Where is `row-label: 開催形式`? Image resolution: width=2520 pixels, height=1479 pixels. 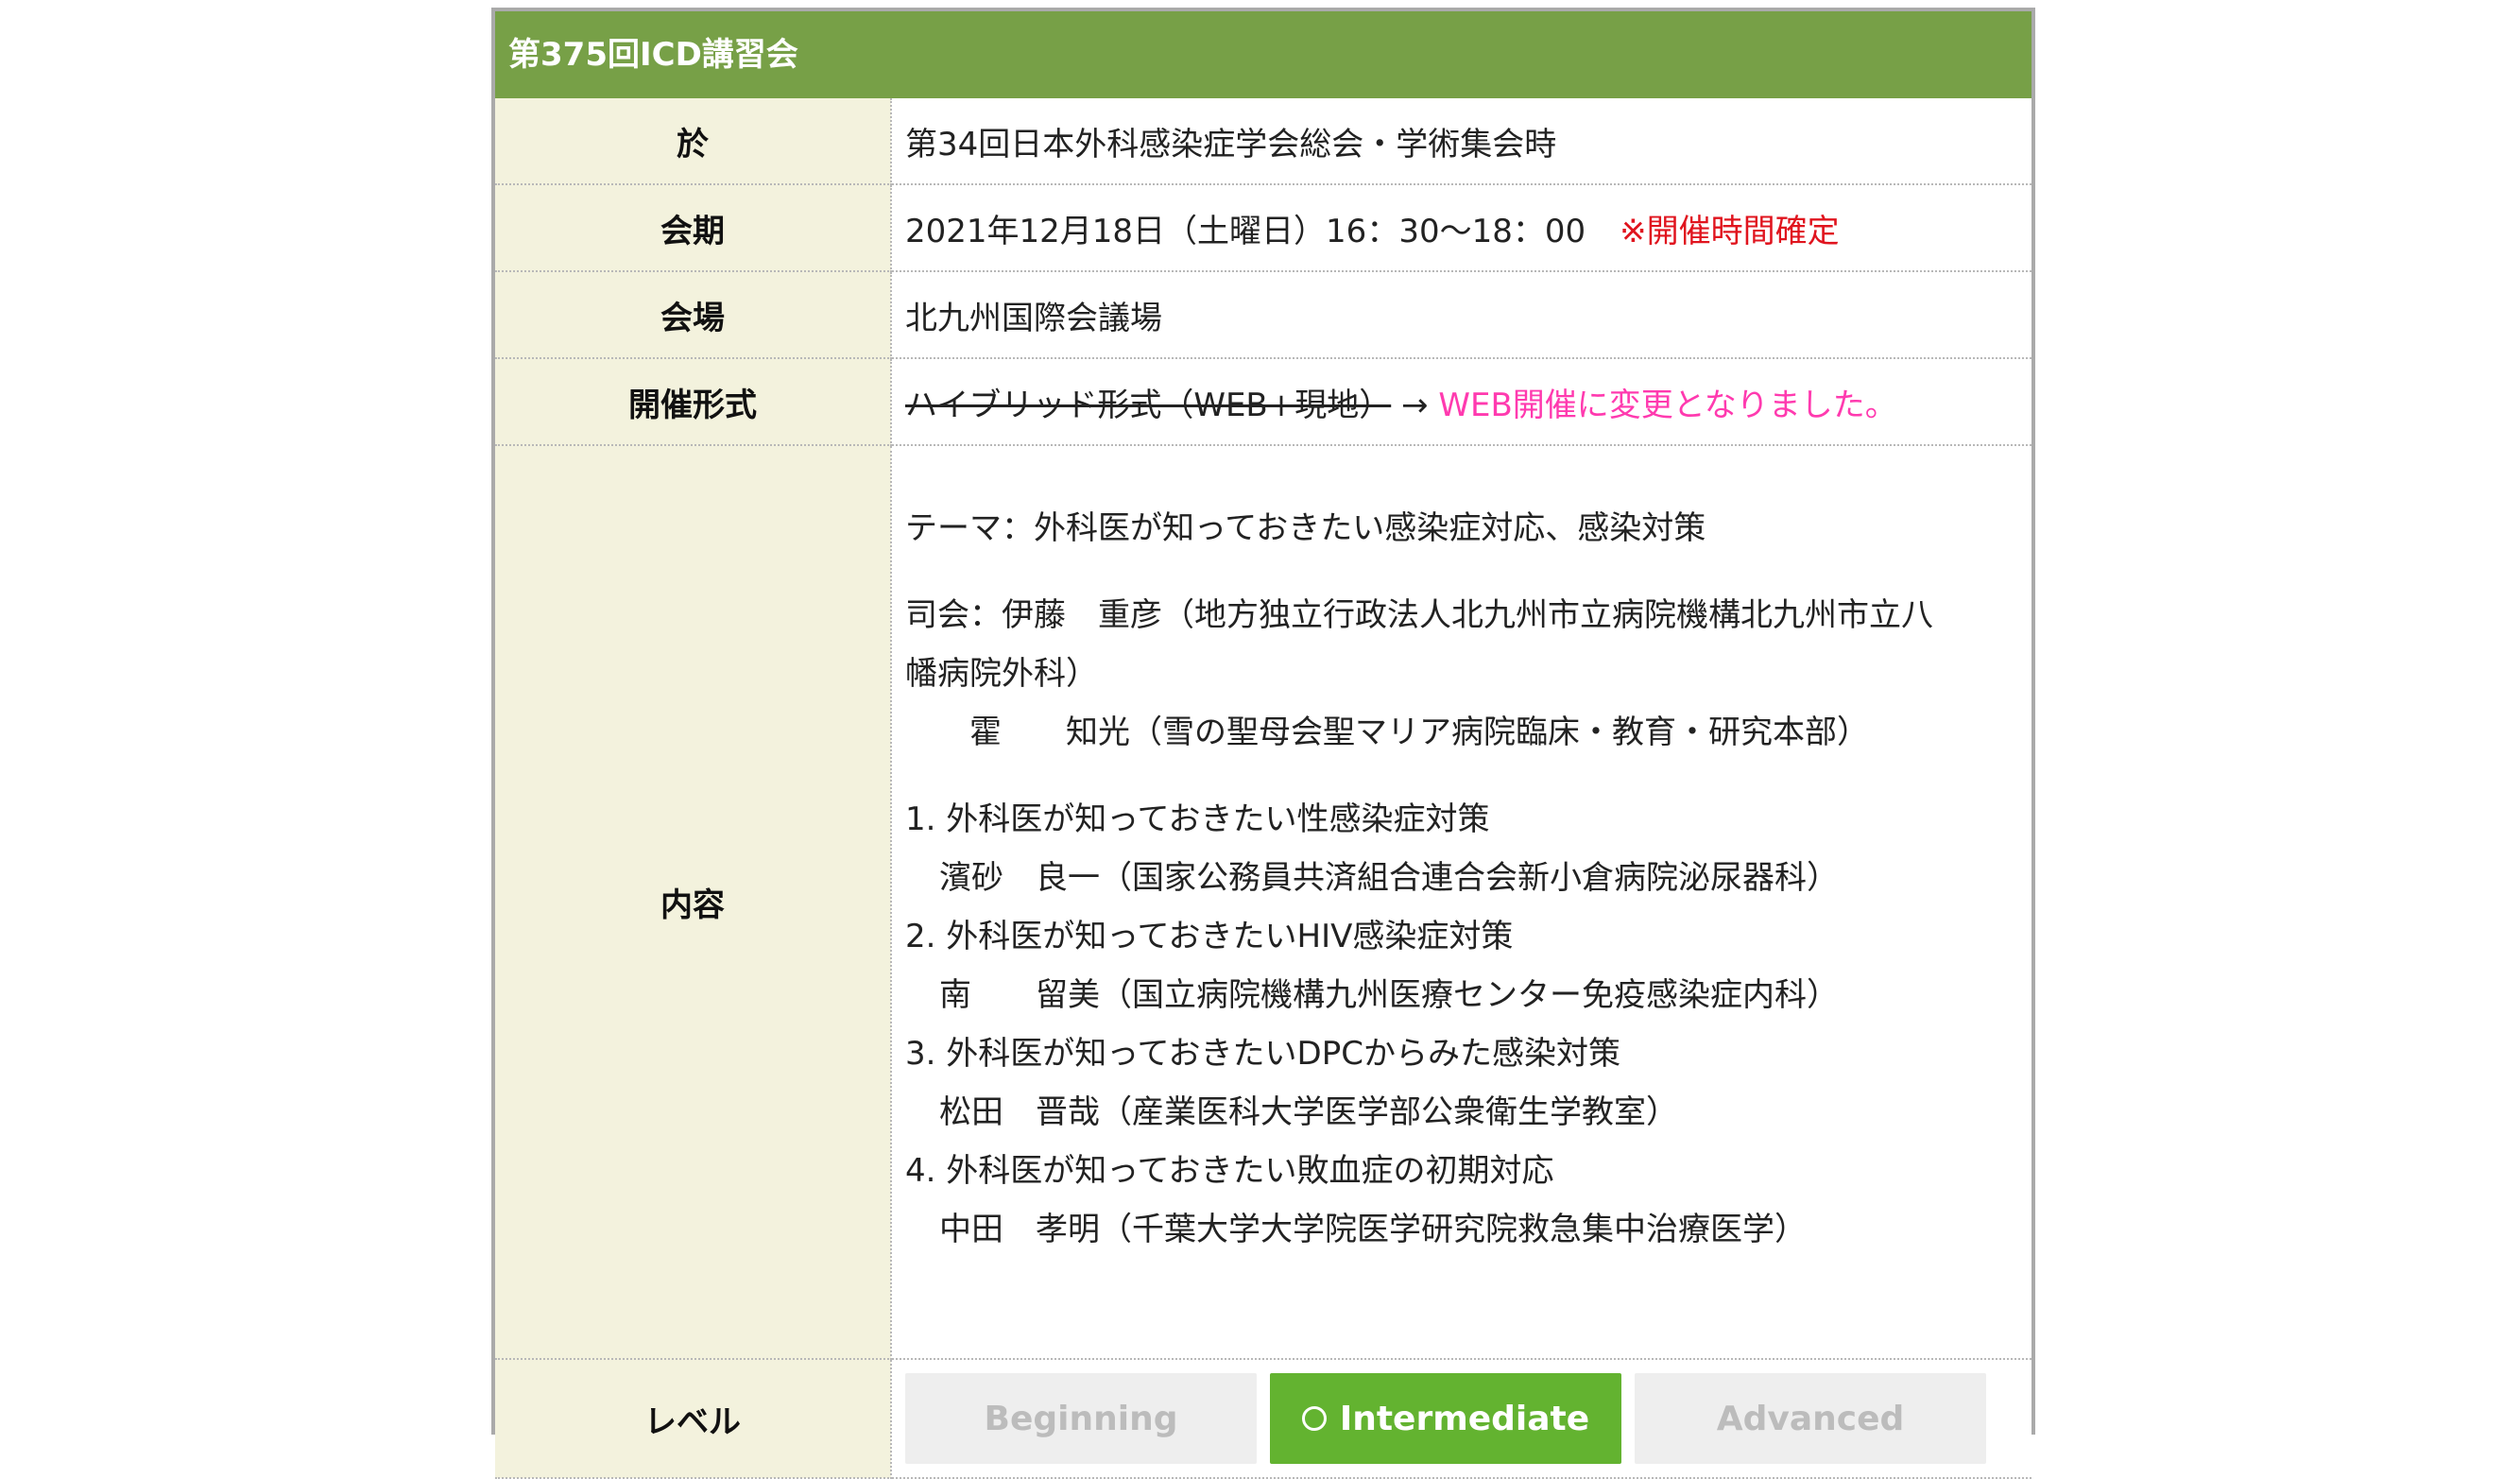
row-label: 開催形式 is located at coordinates (693, 402).